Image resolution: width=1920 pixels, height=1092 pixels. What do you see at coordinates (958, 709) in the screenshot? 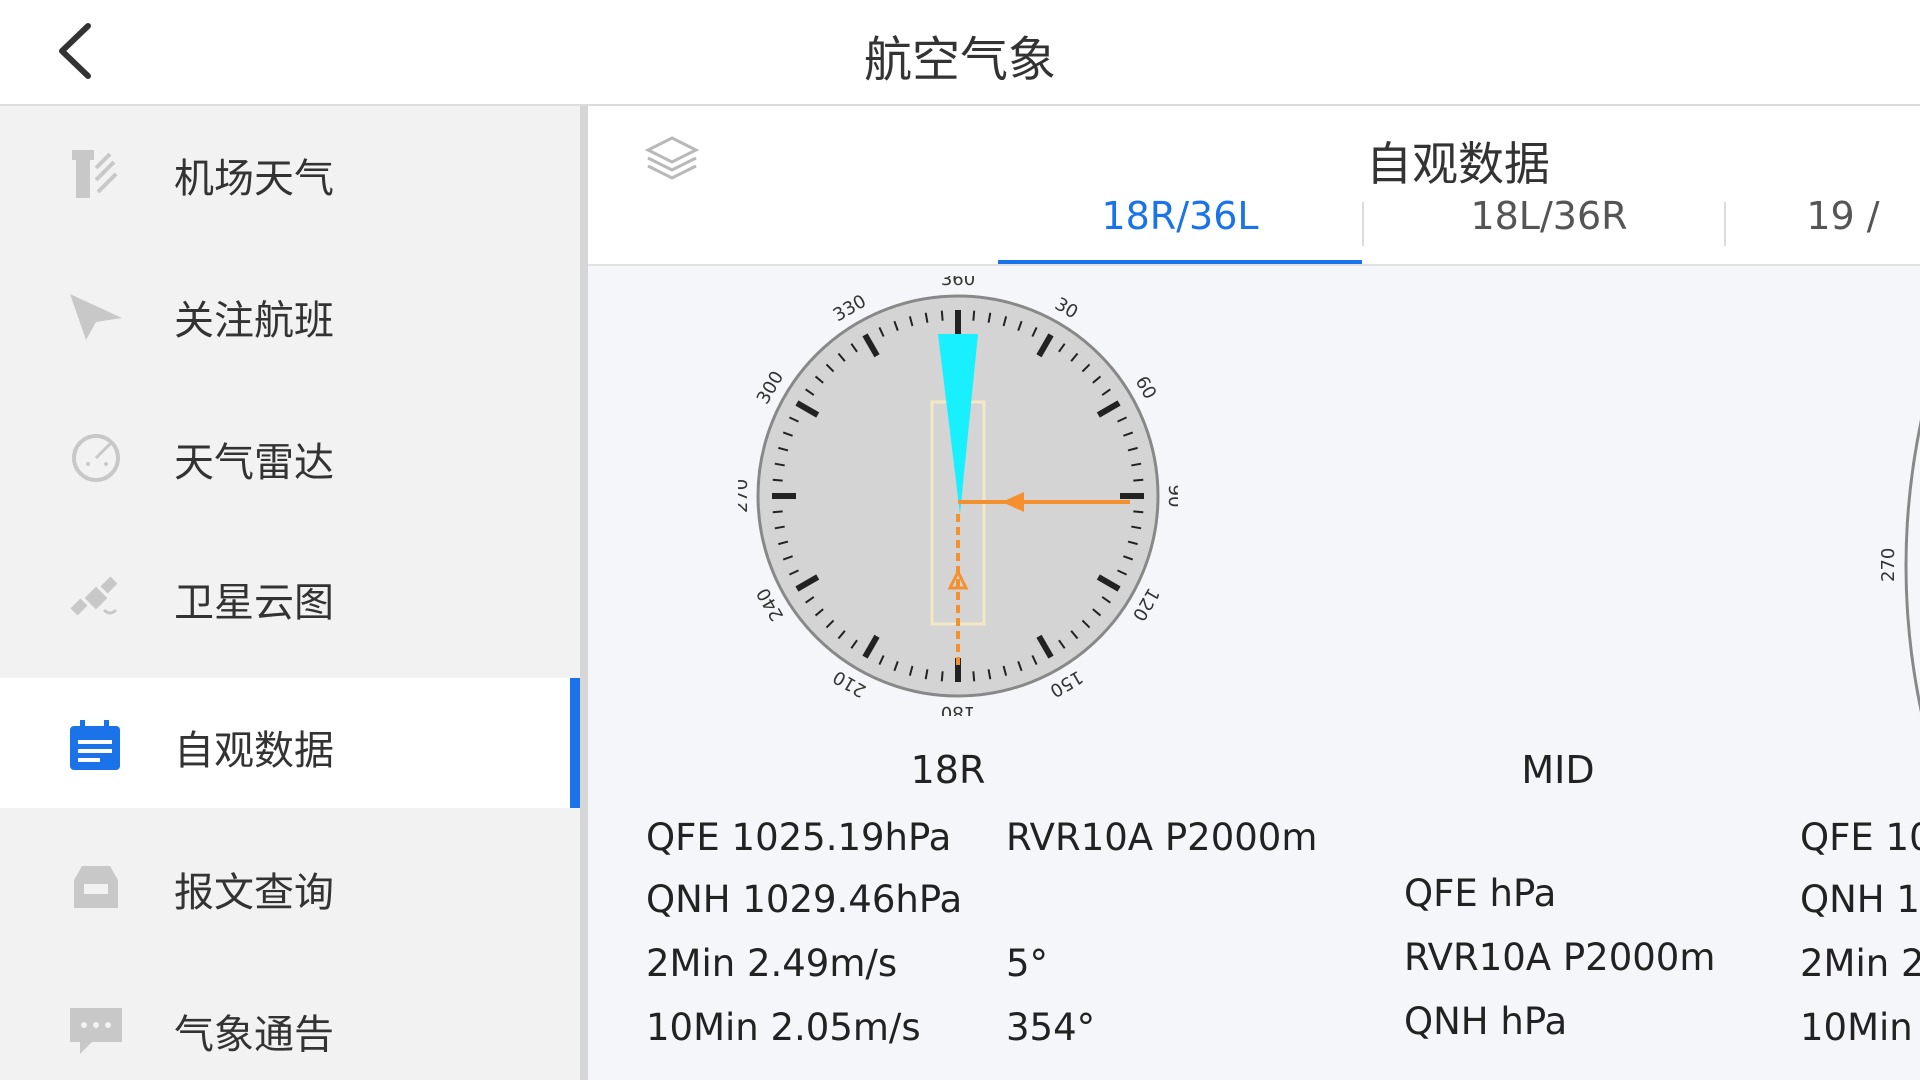
I see `compass-tick-label: 180` at bounding box center [958, 709].